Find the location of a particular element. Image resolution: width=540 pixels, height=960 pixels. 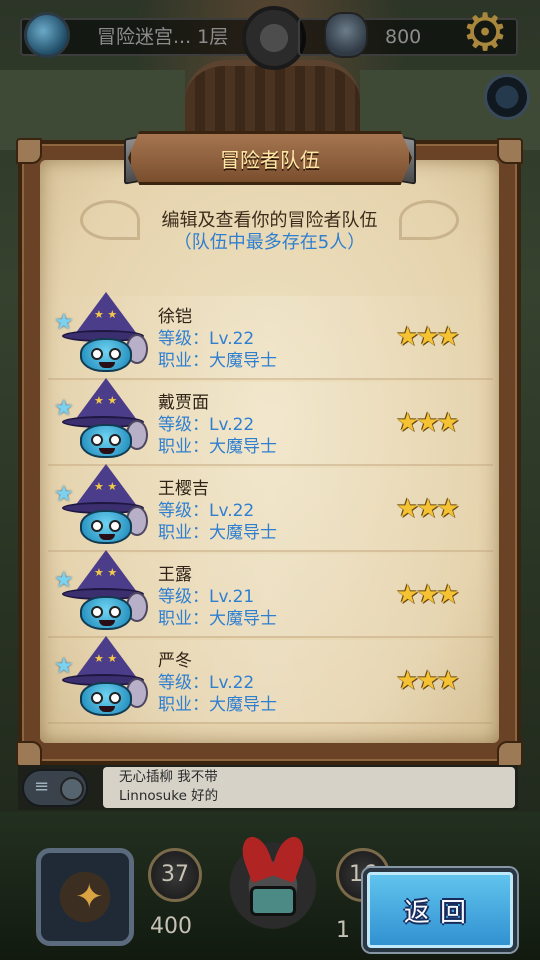

panel-title: 冒险者队伍 is located at coordinates (270, 158).